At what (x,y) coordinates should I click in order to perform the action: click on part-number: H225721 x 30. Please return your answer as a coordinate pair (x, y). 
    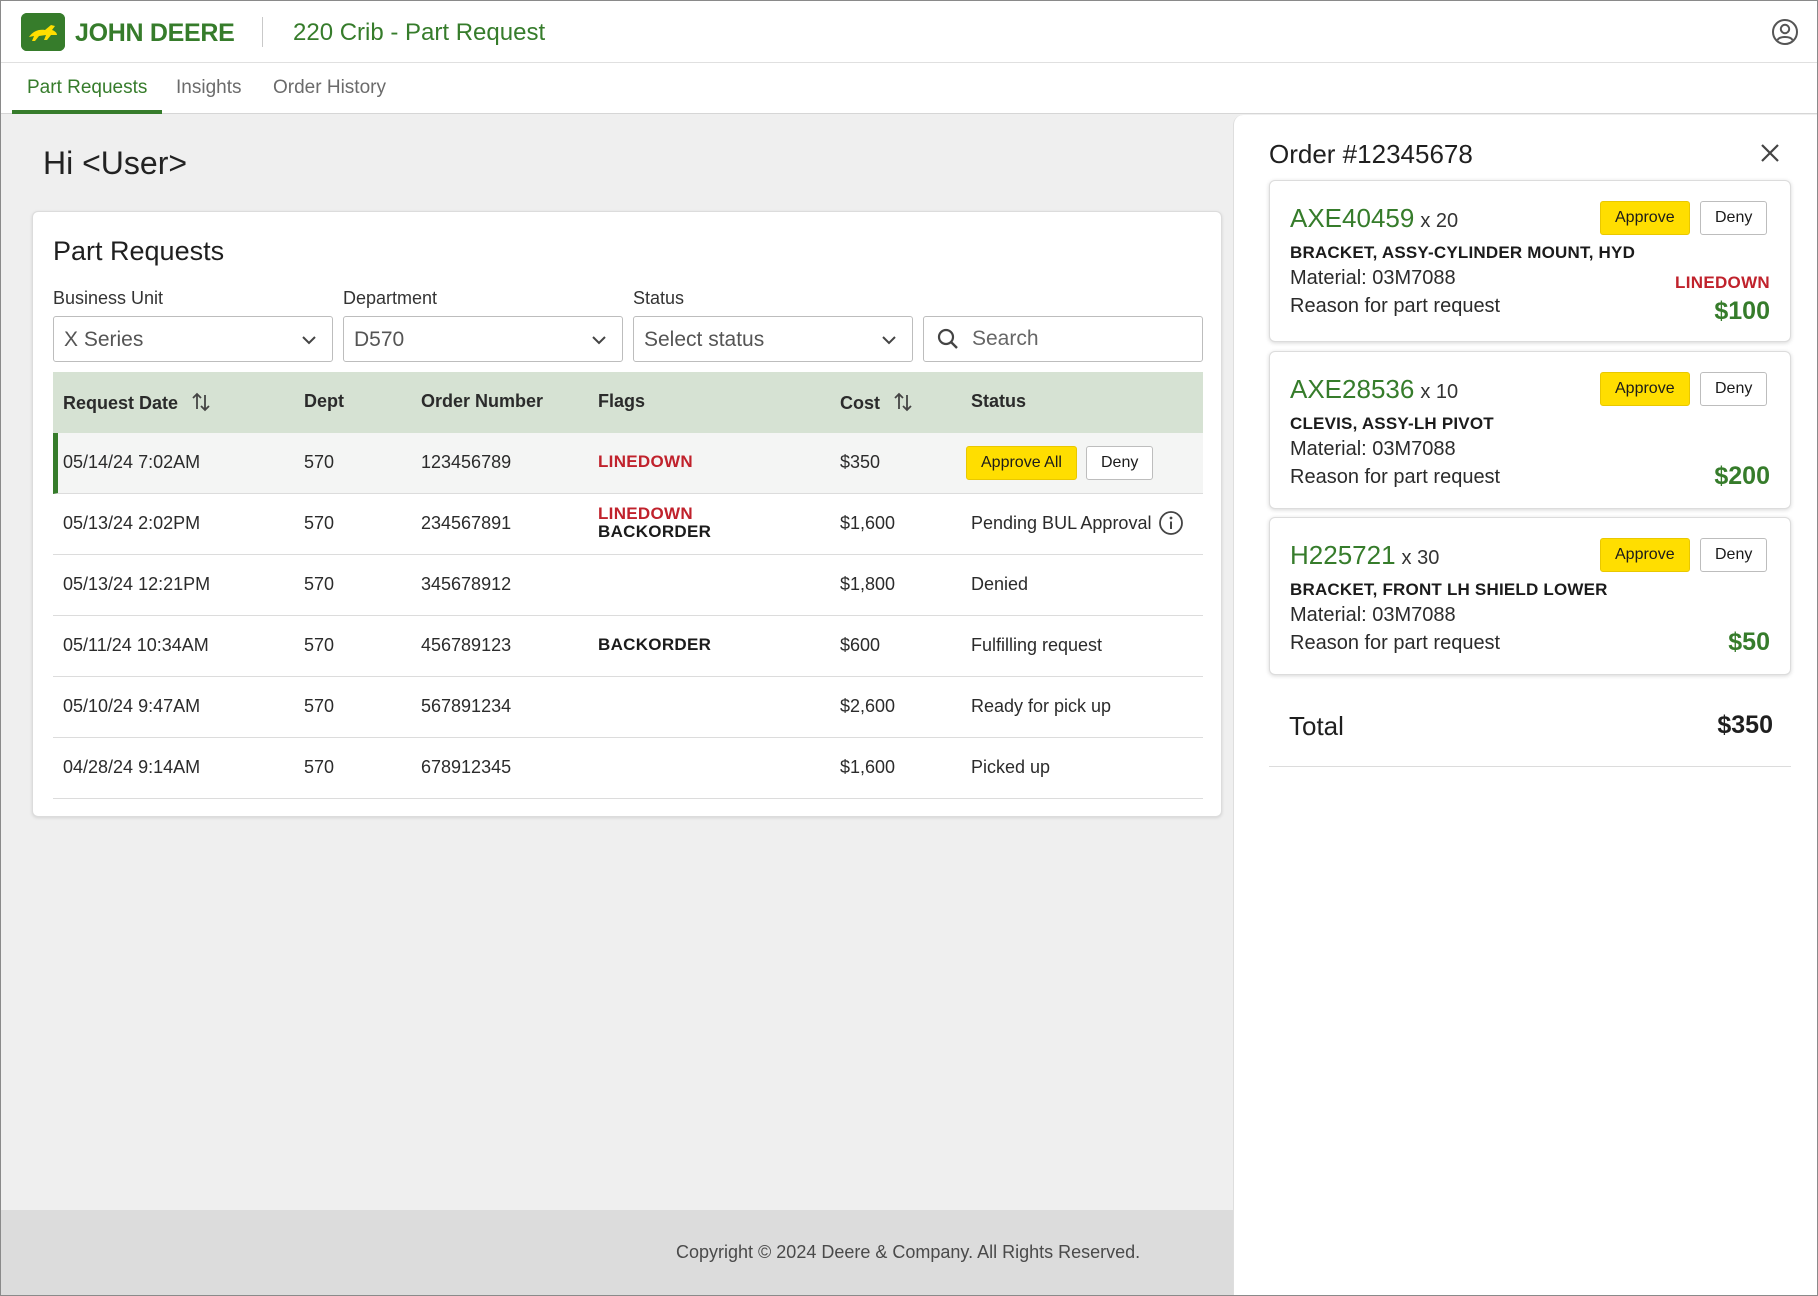
    Looking at the image, I should click on (1364, 555).